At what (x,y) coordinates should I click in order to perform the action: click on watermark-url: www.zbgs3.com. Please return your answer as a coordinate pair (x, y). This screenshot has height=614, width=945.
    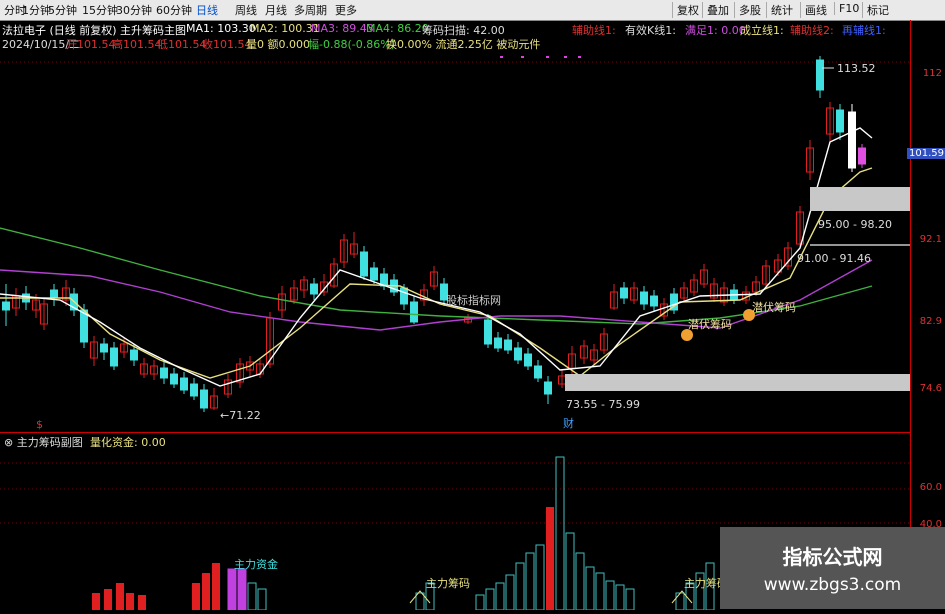
    Looking at the image, I should click on (832, 585).